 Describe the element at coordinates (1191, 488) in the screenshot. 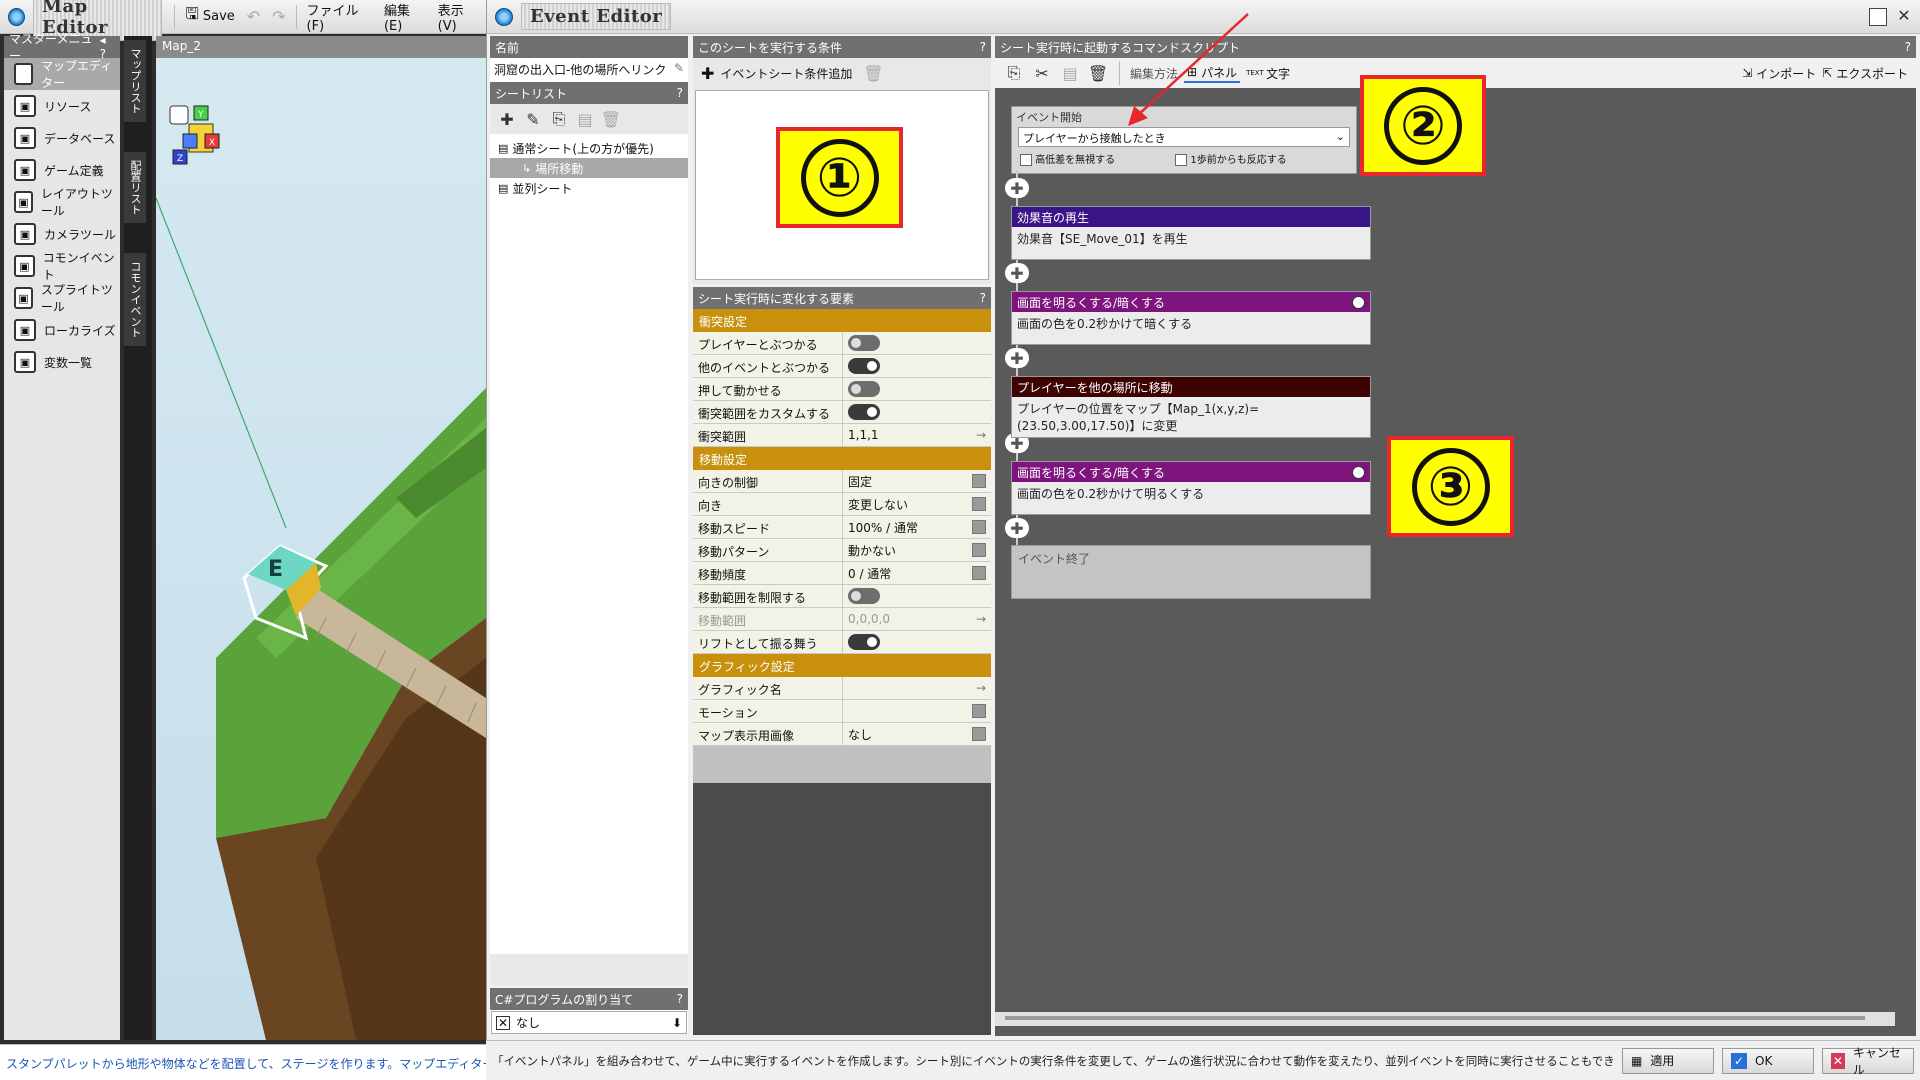

I see `command-block: 画面を明るくする/暗くする 画面の色を0.2秒かけて明るくする` at that location.